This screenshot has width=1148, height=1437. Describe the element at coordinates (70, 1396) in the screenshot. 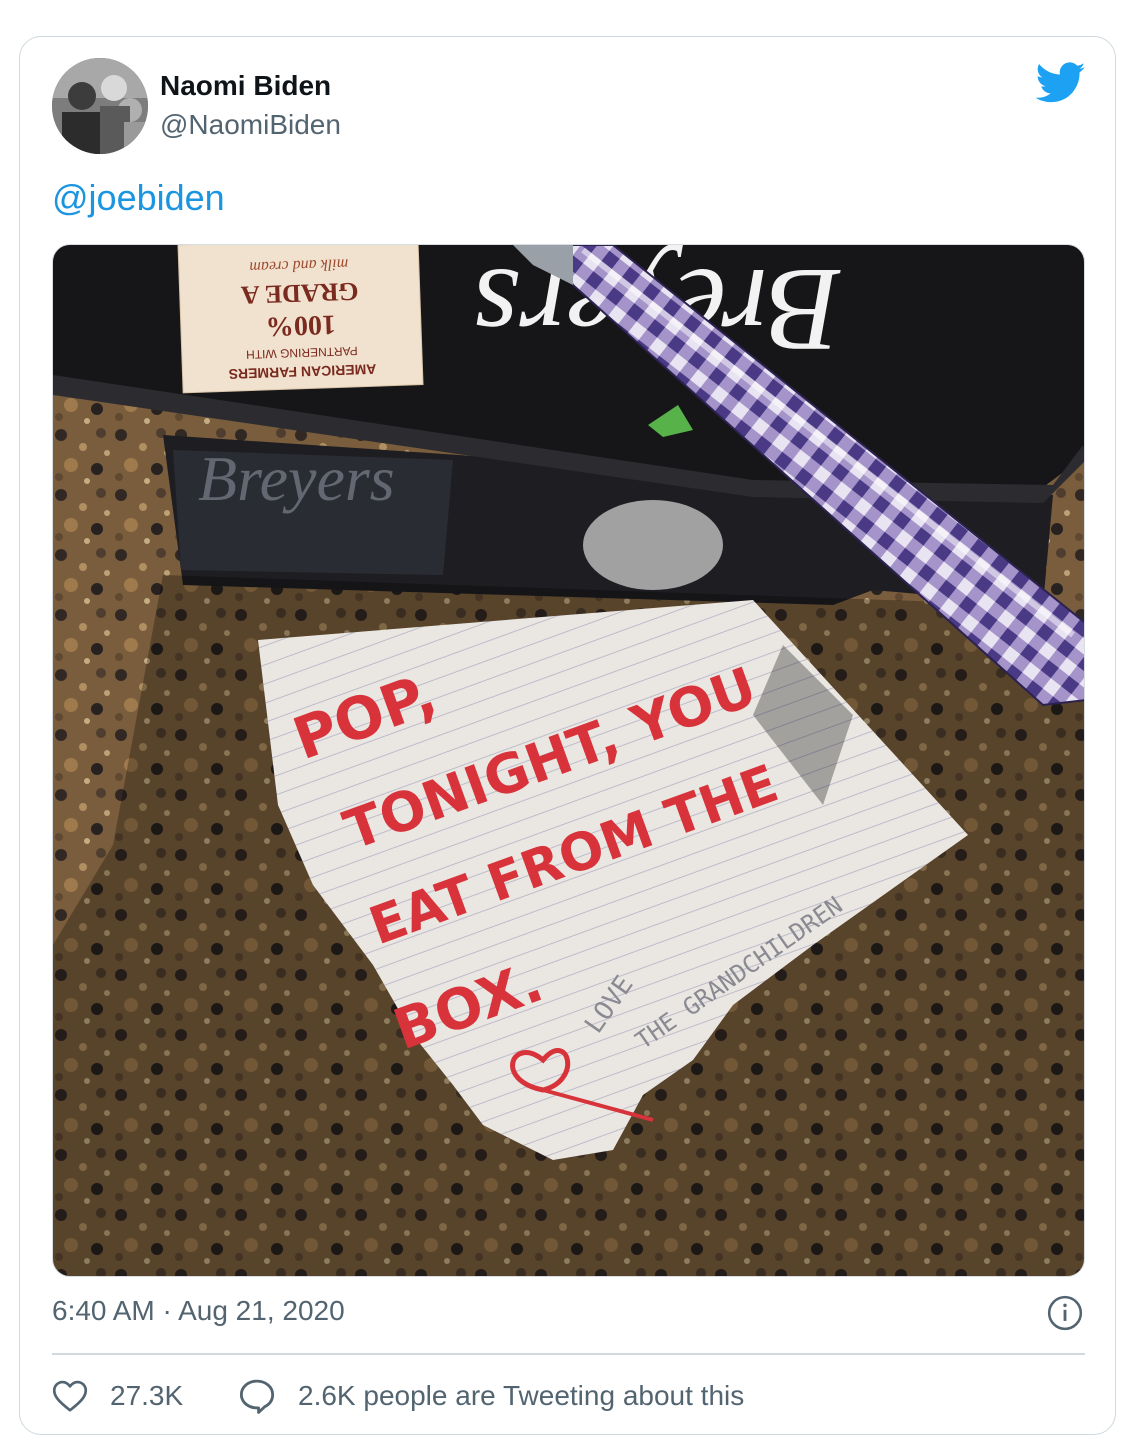

I see `heart-icon` at that location.